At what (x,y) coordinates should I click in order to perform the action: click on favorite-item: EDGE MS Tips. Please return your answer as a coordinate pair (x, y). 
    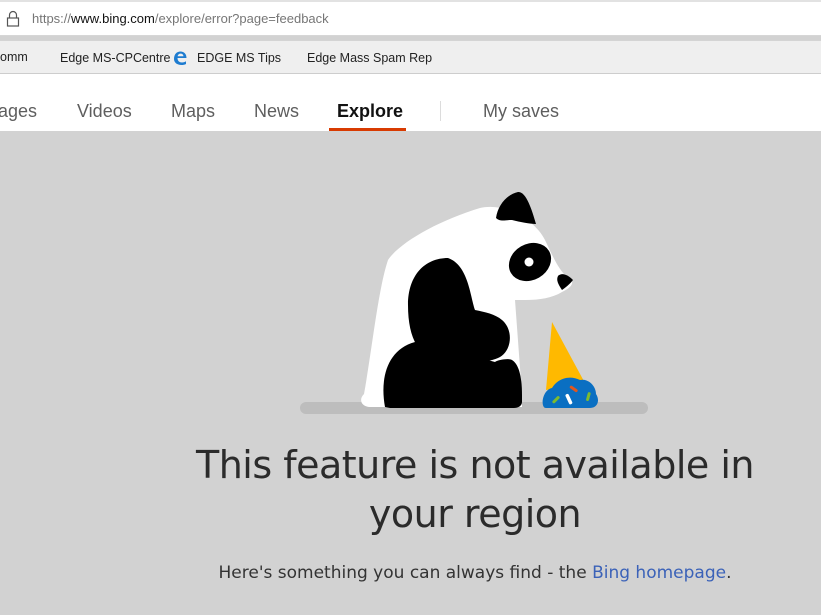
    Looking at the image, I should click on (226, 58).